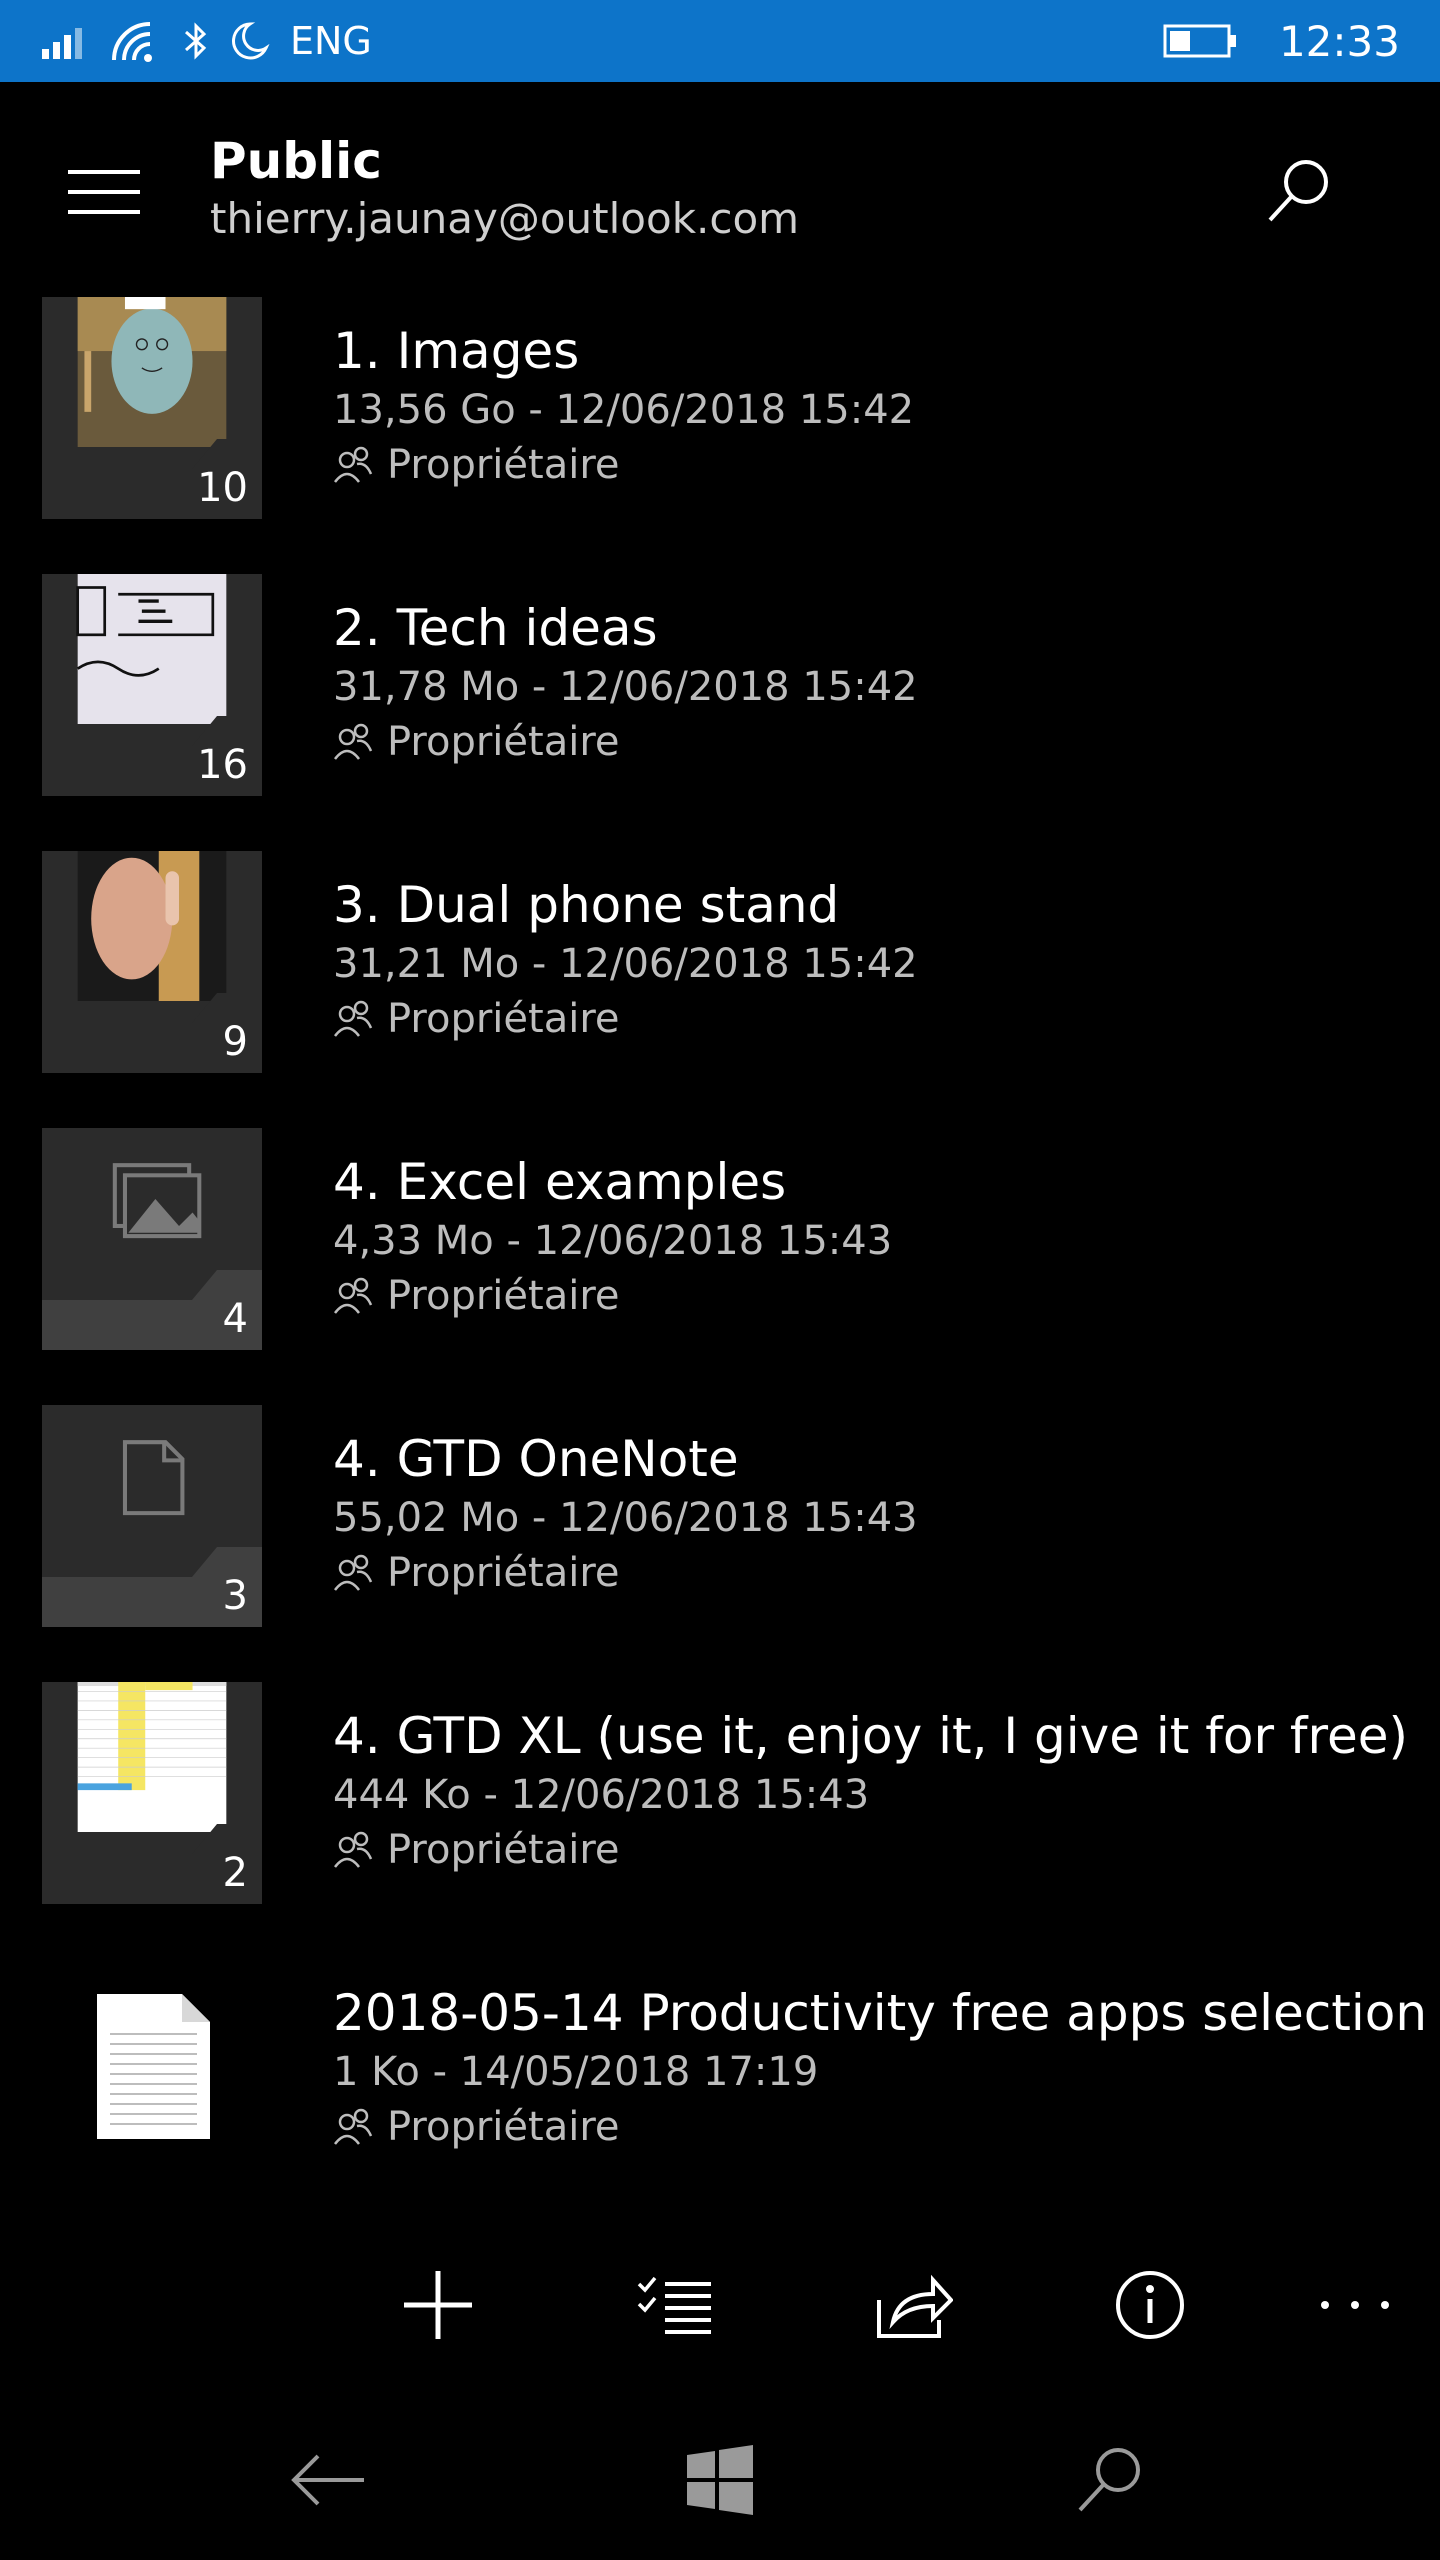 This screenshot has height=2560, width=1440. Describe the element at coordinates (104, 192) in the screenshot. I see `hamburger-menu-button` at that location.